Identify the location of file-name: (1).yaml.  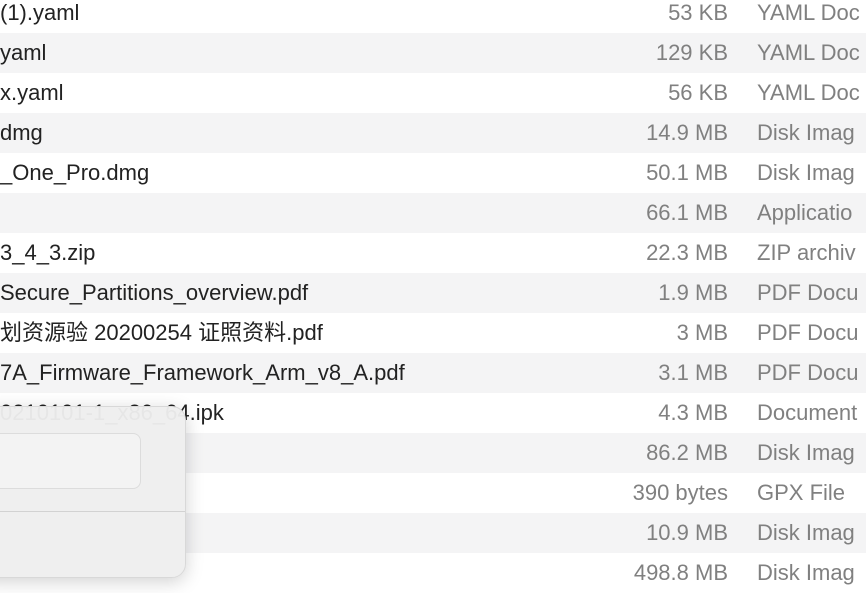
(40, 12).